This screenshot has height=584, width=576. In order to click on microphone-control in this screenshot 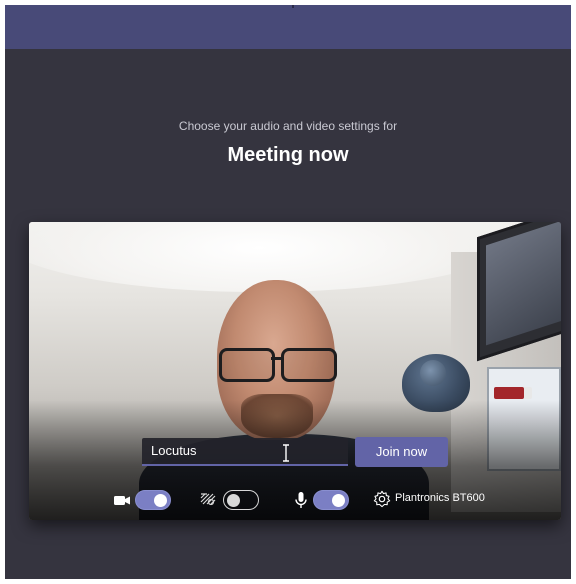, I will do `click(321, 500)`.